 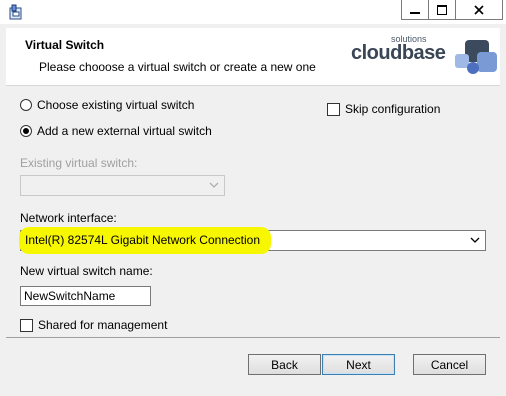 I want to click on maximize-icon, so click(x=442, y=9).